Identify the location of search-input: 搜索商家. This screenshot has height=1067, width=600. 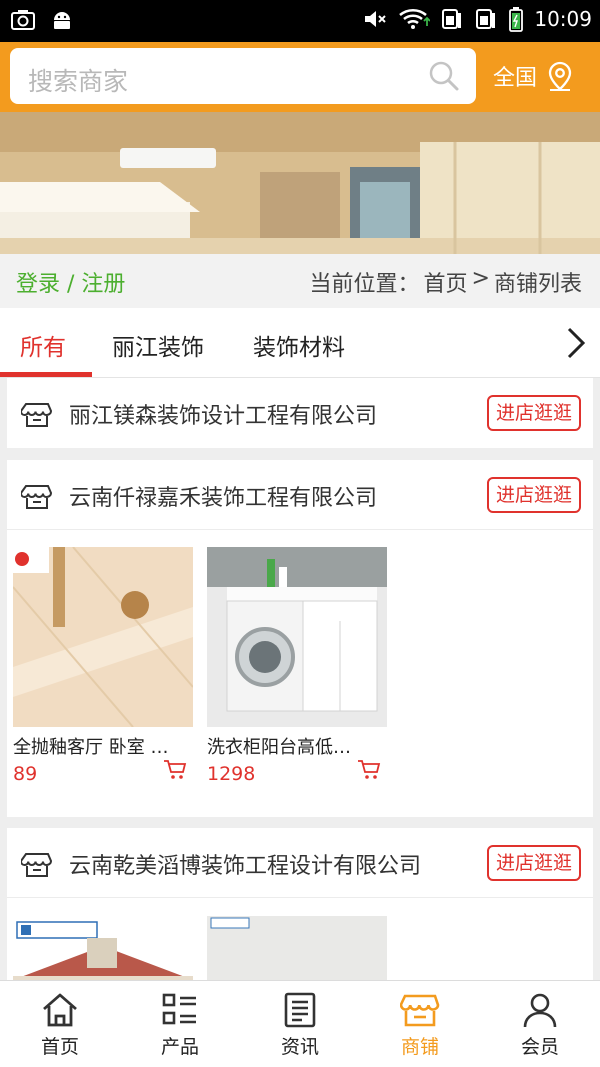
(243, 76).